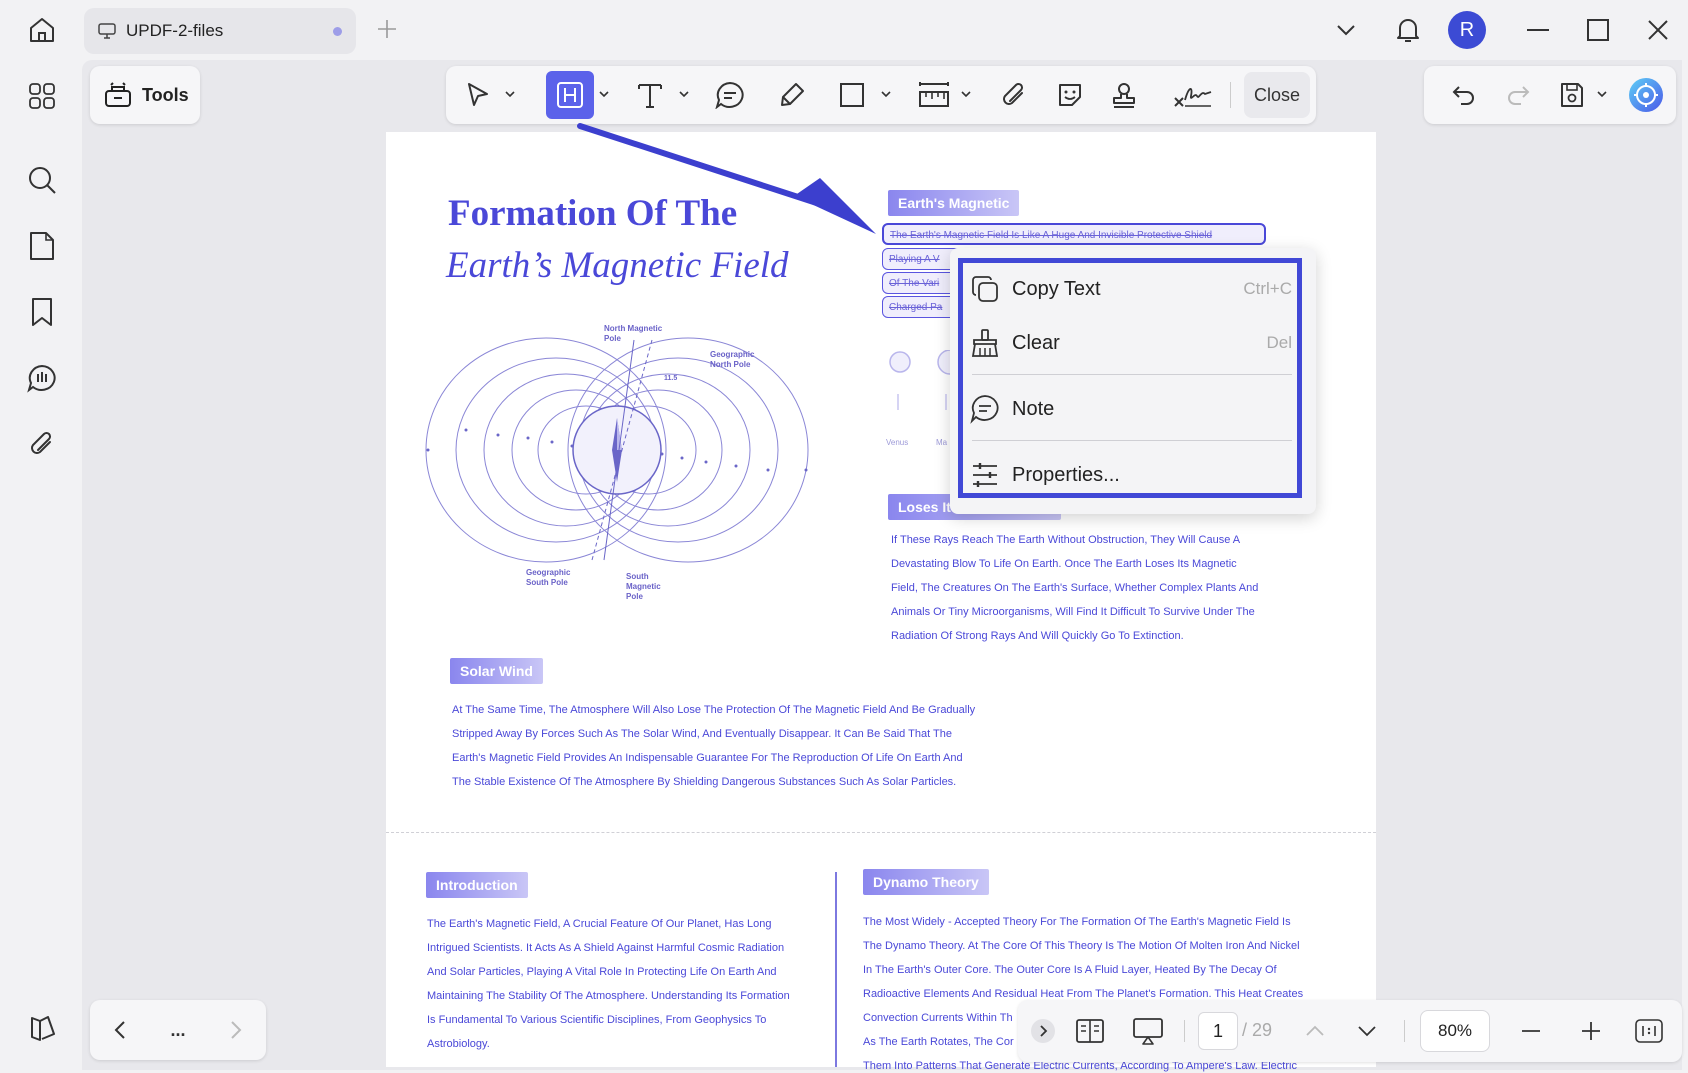 Image resolution: width=1688 pixels, height=1073 pixels. What do you see at coordinates (852, 95) in the screenshot?
I see `shape-tool-button` at bounding box center [852, 95].